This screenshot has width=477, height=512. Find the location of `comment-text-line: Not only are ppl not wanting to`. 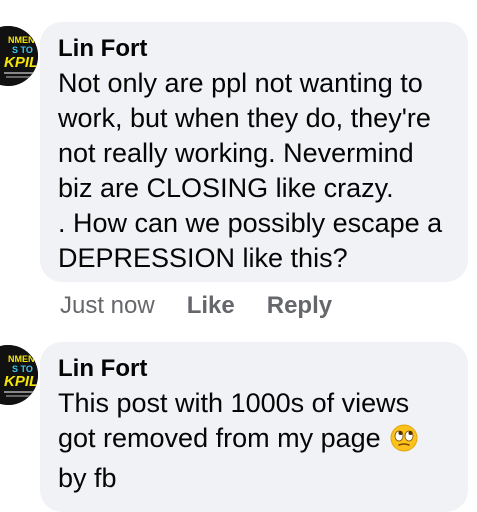

comment-text-line: Not only are ppl not wanting to is located at coordinates (240, 83).